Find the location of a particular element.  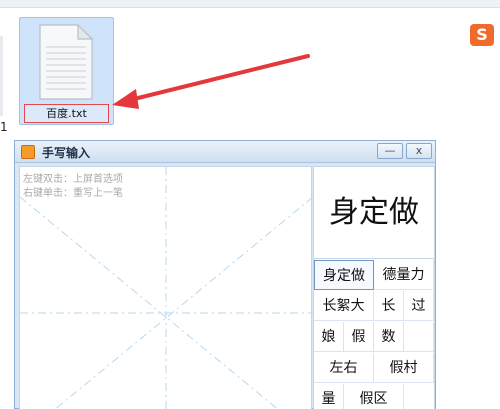

sogou-ime-icon: S is located at coordinates (482, 35).